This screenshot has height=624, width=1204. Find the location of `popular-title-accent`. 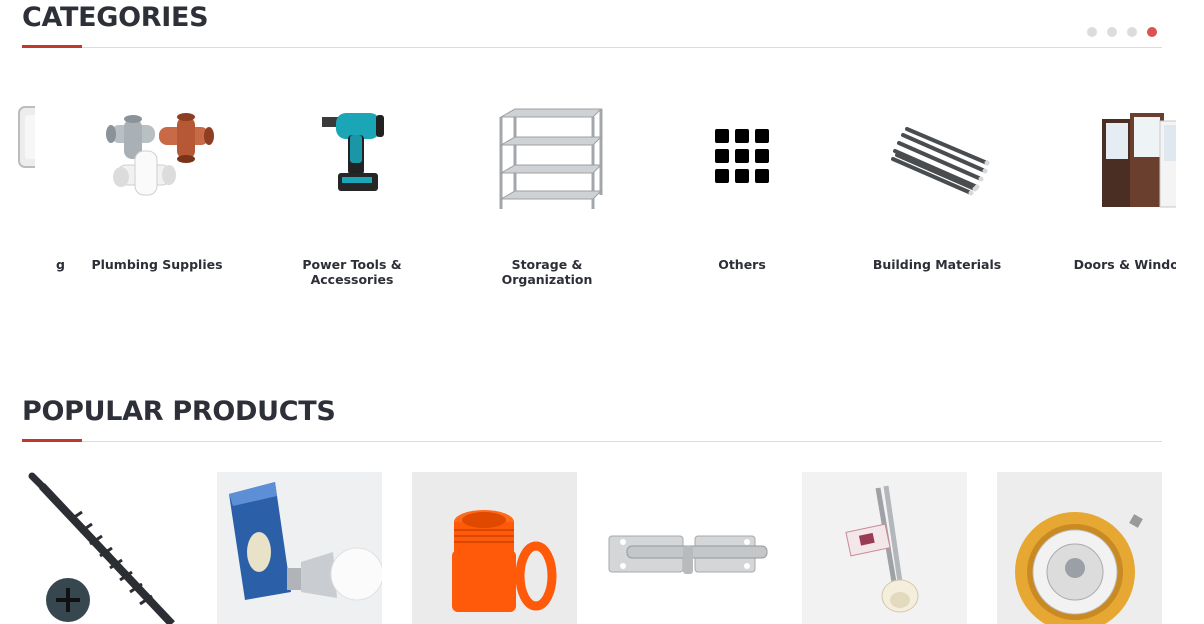

popular-title-accent is located at coordinates (52, 440).